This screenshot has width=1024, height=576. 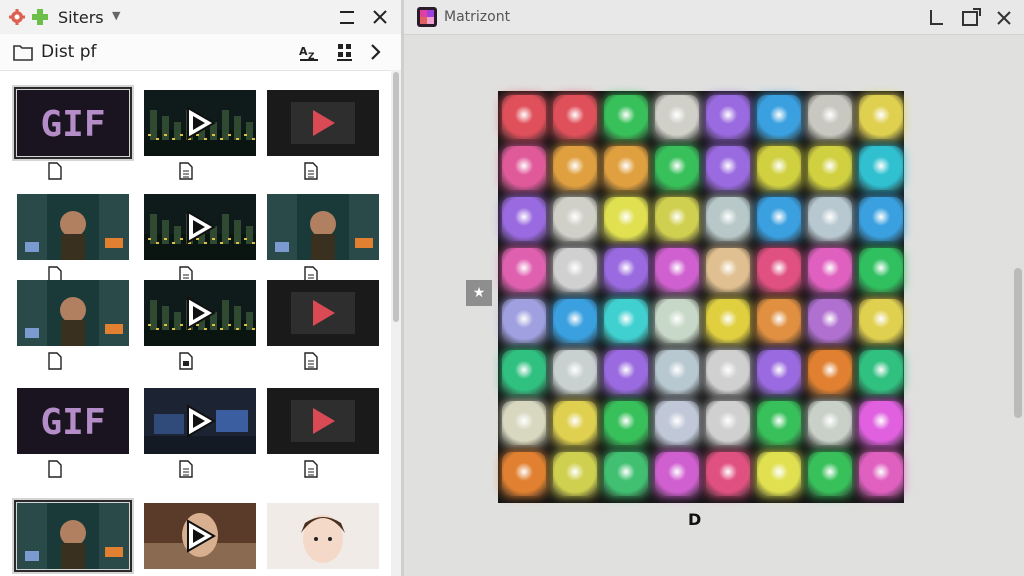 I want to click on grid-view-icon, so click(x=345, y=52).